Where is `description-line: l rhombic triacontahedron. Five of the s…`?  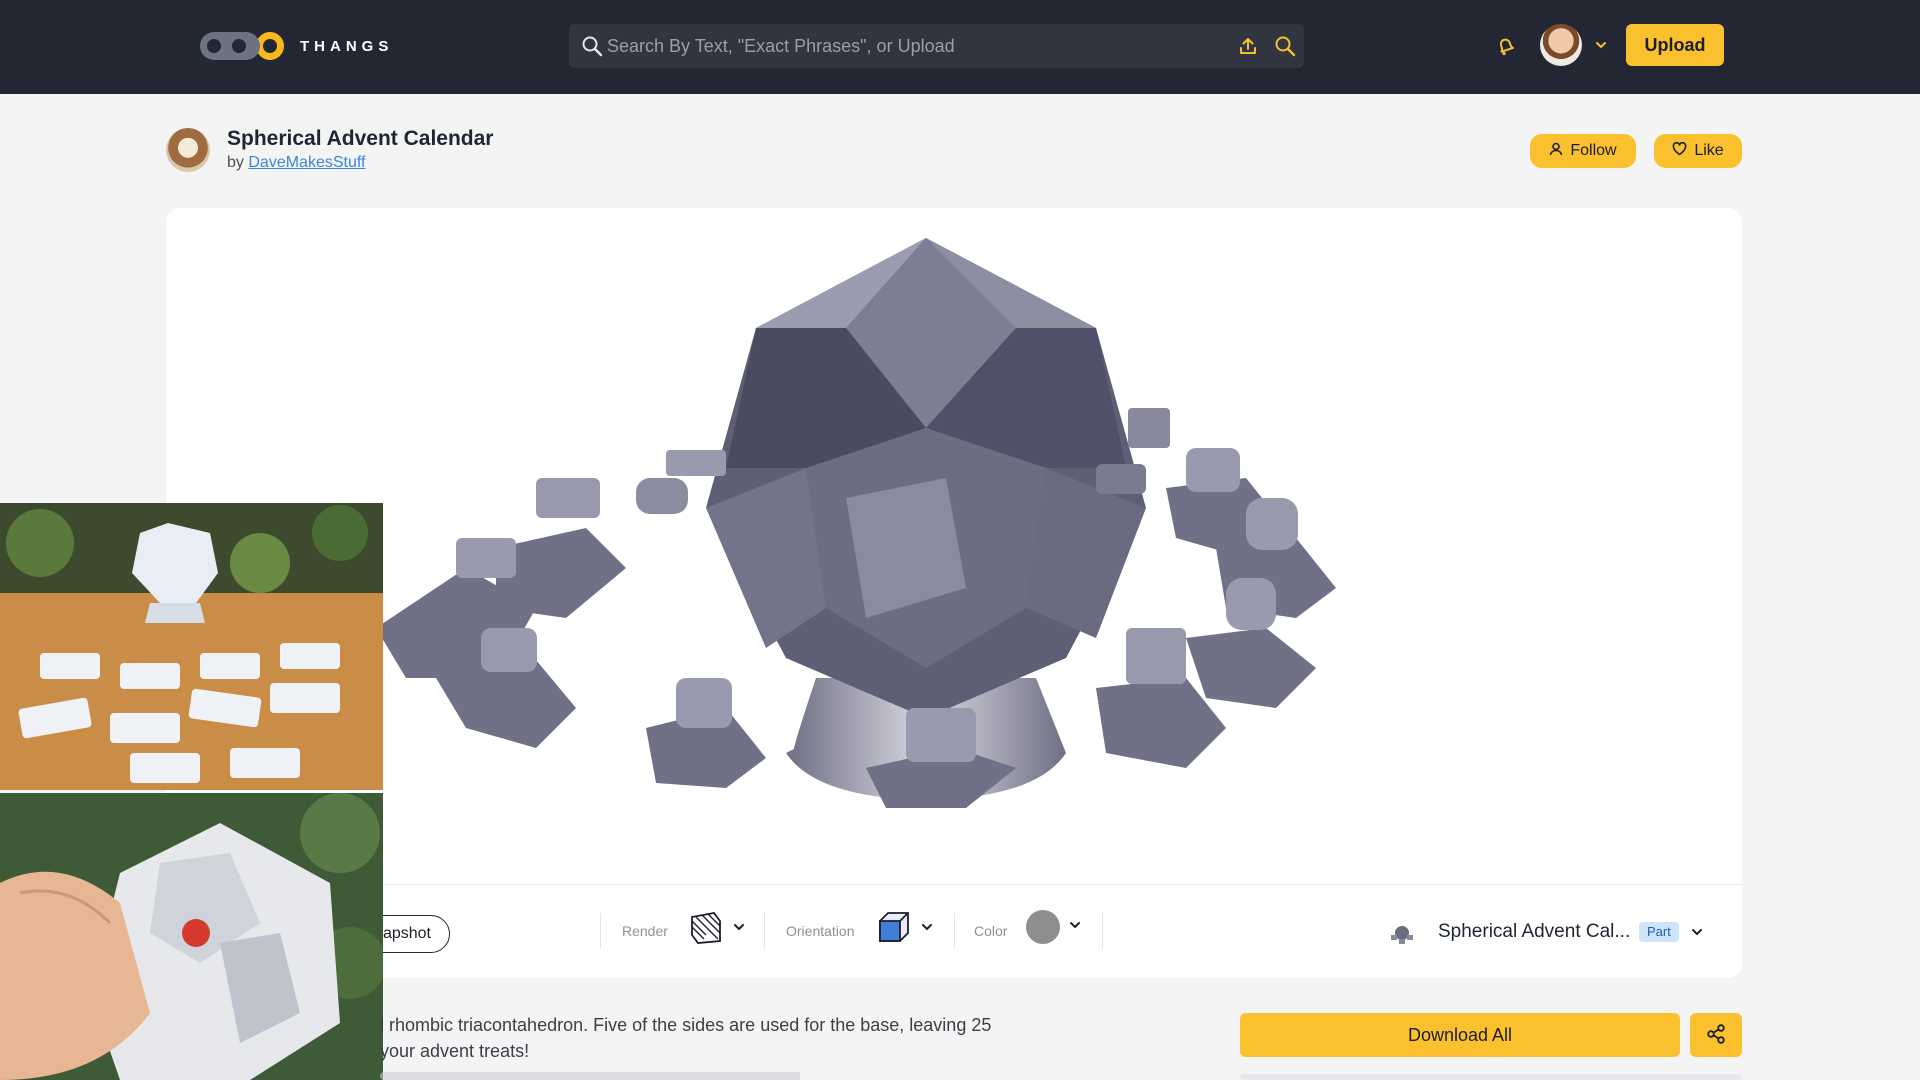
description-line: l rhombic triacontahedron. Five of the s… is located at coordinates (686, 1025).